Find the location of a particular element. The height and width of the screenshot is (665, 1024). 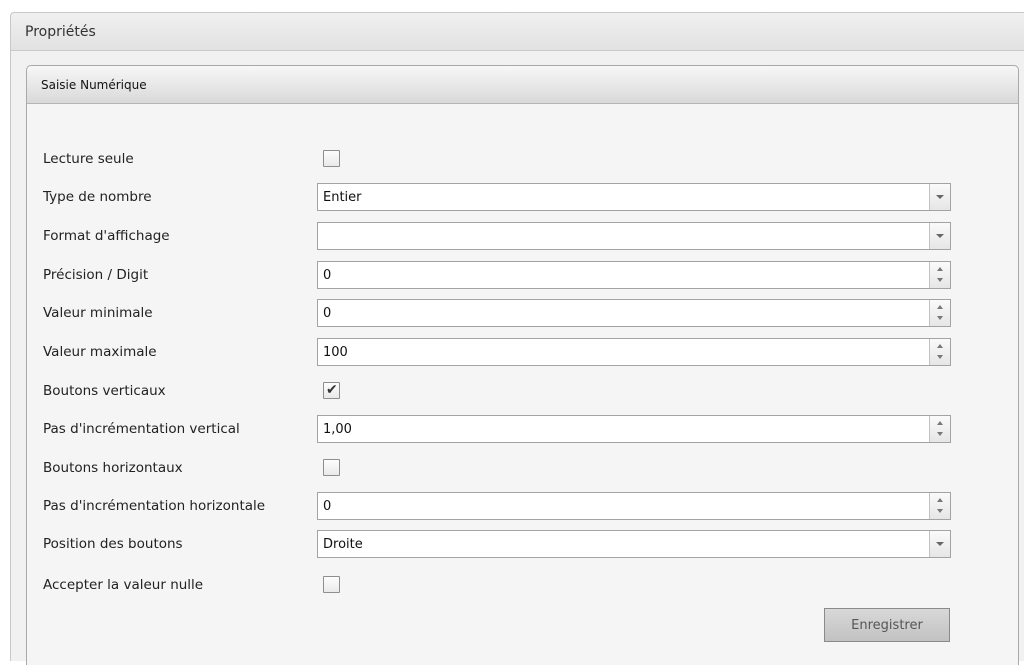

row-vertical-buttons: Boutons verticaux ✔ is located at coordinates (522, 391).